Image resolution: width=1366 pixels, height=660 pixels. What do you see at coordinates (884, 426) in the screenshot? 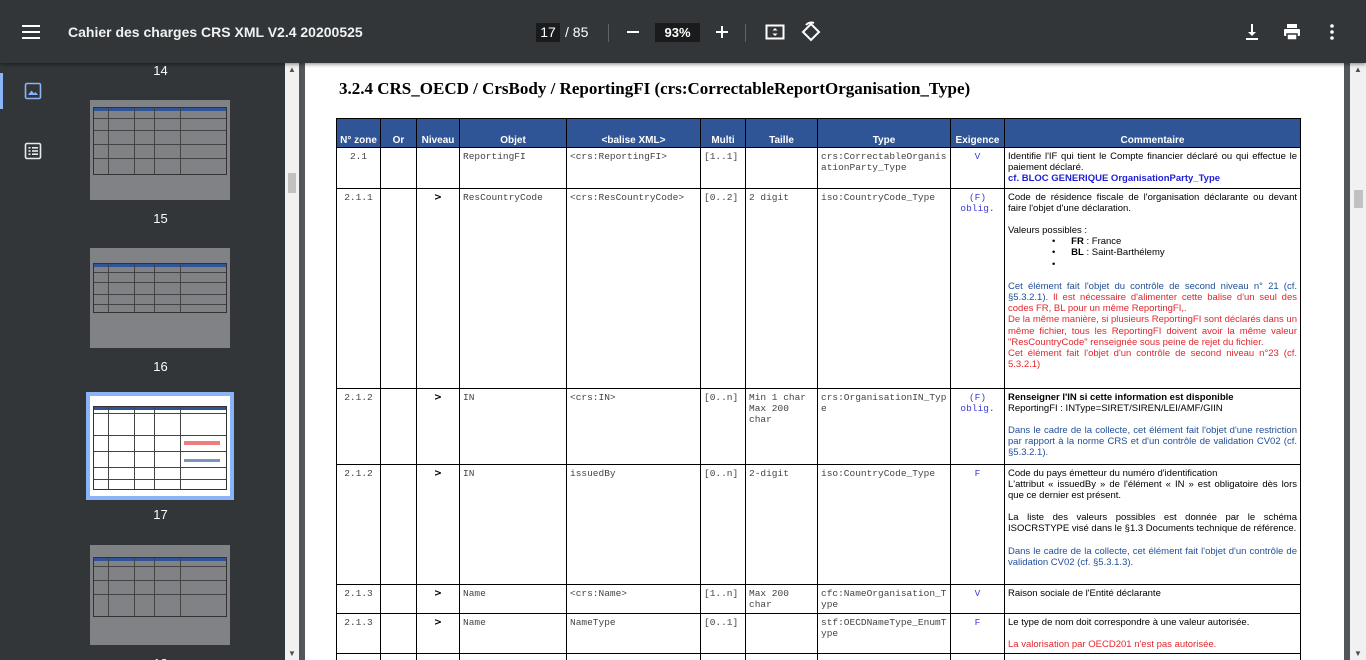
I see `cell-type: crs:OrganisationIN_Type` at bounding box center [884, 426].